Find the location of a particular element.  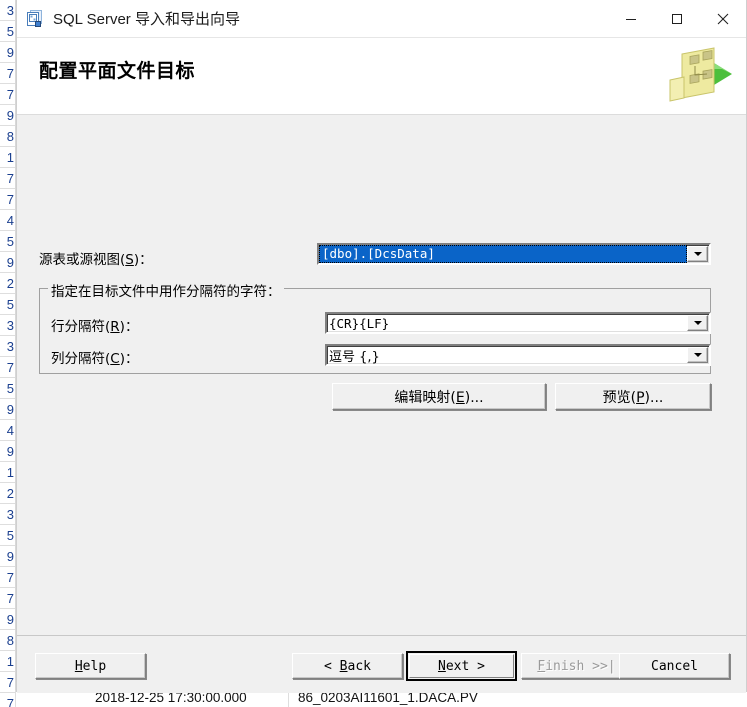

source-table-combobox: [dbo].[DcsData] is located at coordinates (514, 254).